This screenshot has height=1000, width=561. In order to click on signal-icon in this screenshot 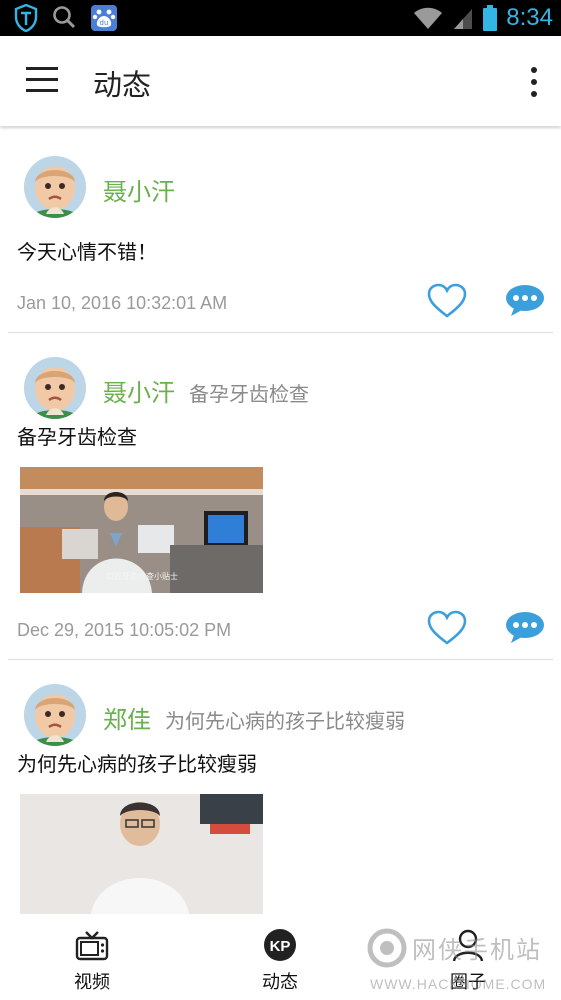, I will do `click(463, 19)`.